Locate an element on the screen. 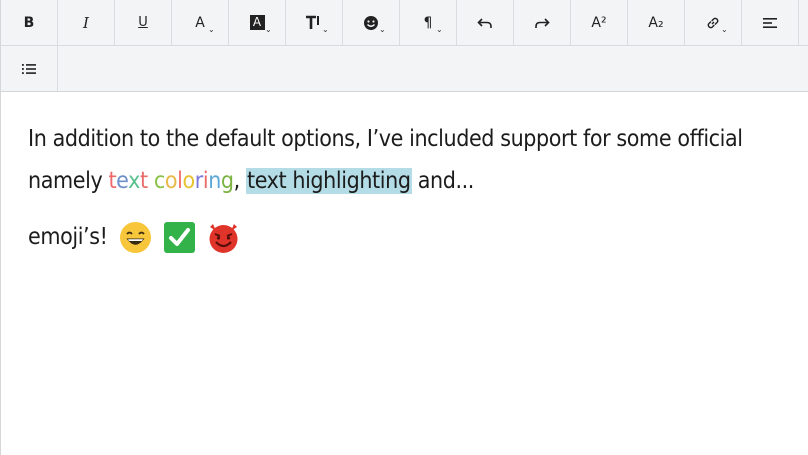 This screenshot has width=808, height=455. font-size-icon is located at coordinates (312, 22).